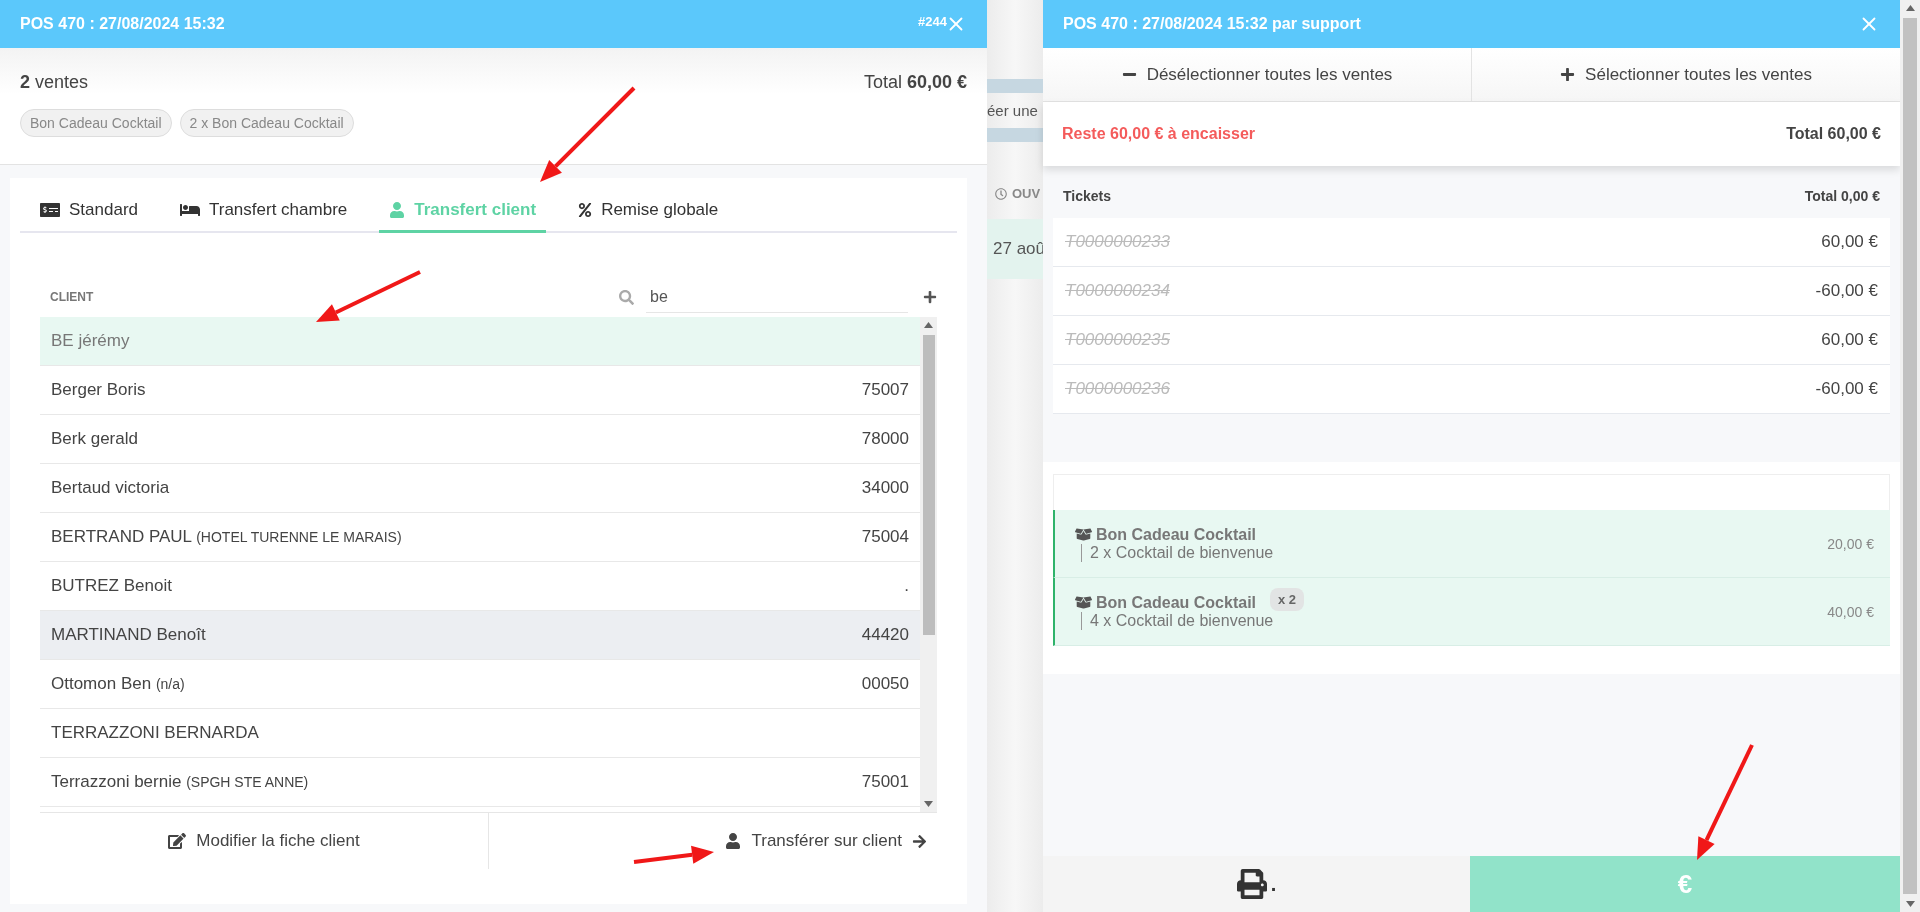 The width and height of the screenshot is (1920, 912). I want to click on tab: Transfert chambre, so click(264, 216).